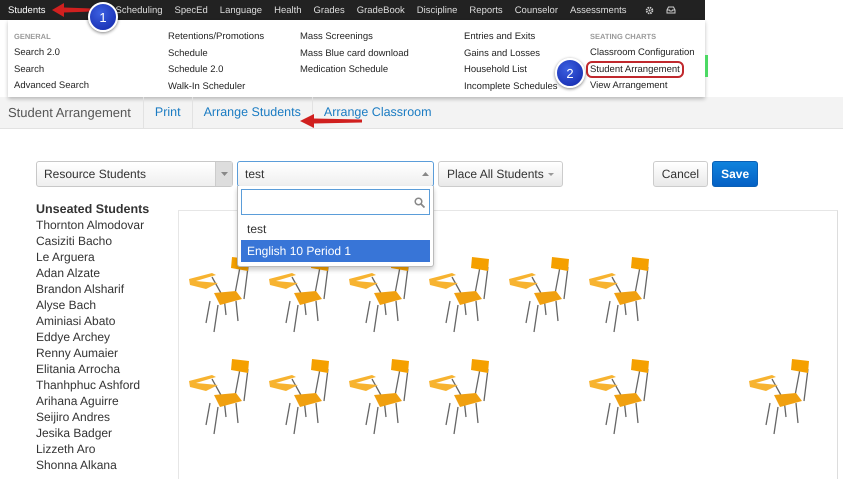 Image resolution: width=843 pixels, height=479 pixels. What do you see at coordinates (107, 465) in the screenshot?
I see `student-name: Shonna Alkana` at bounding box center [107, 465].